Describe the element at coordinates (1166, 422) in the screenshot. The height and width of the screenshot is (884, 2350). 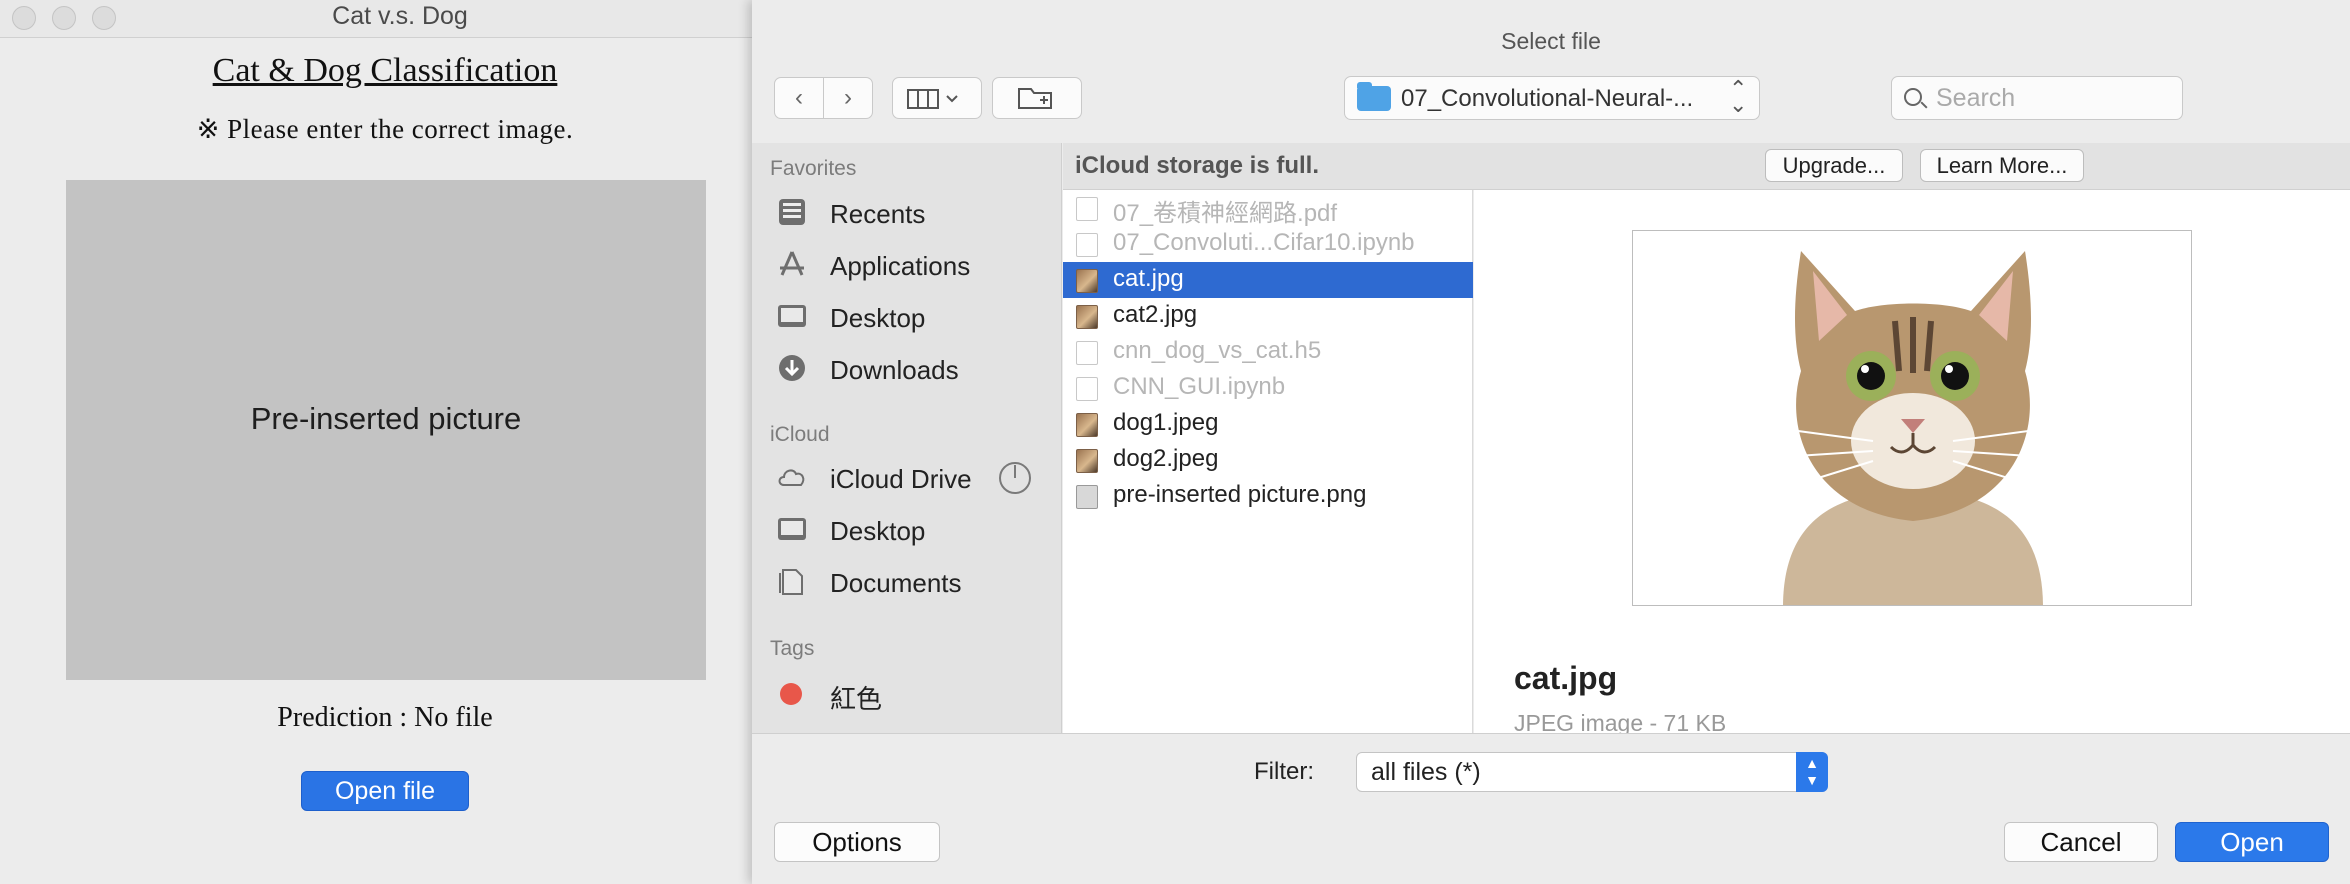
I see `file-name: dog1.jpeg` at that location.